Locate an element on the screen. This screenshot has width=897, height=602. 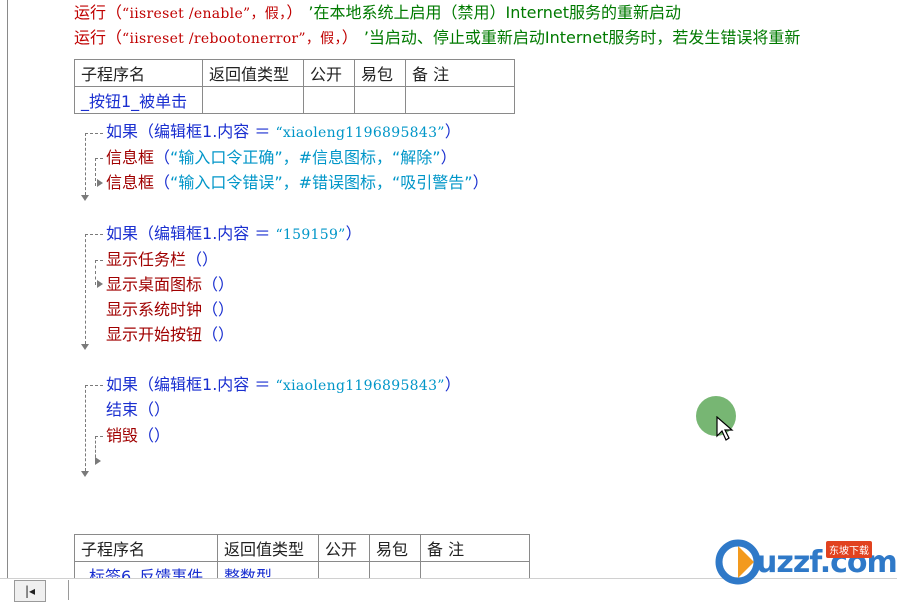
subroutine-table-1: 子程序名 返回值类型 公开 易包 备 注 _按钮1_被单击 is located at coordinates (294, 86).